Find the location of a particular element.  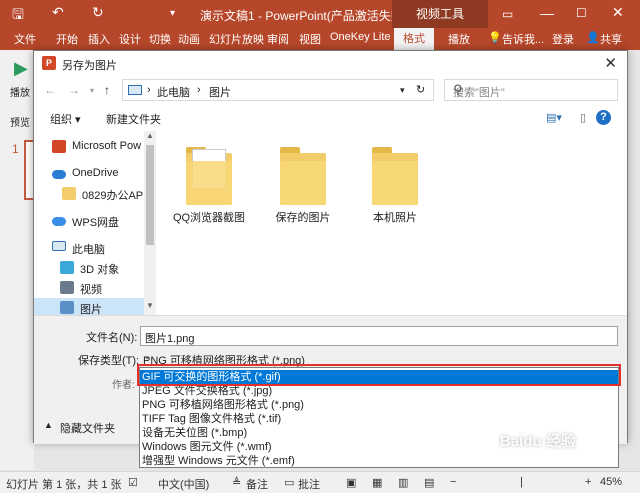

tab-design: 设计 is located at coordinates (130, 39).